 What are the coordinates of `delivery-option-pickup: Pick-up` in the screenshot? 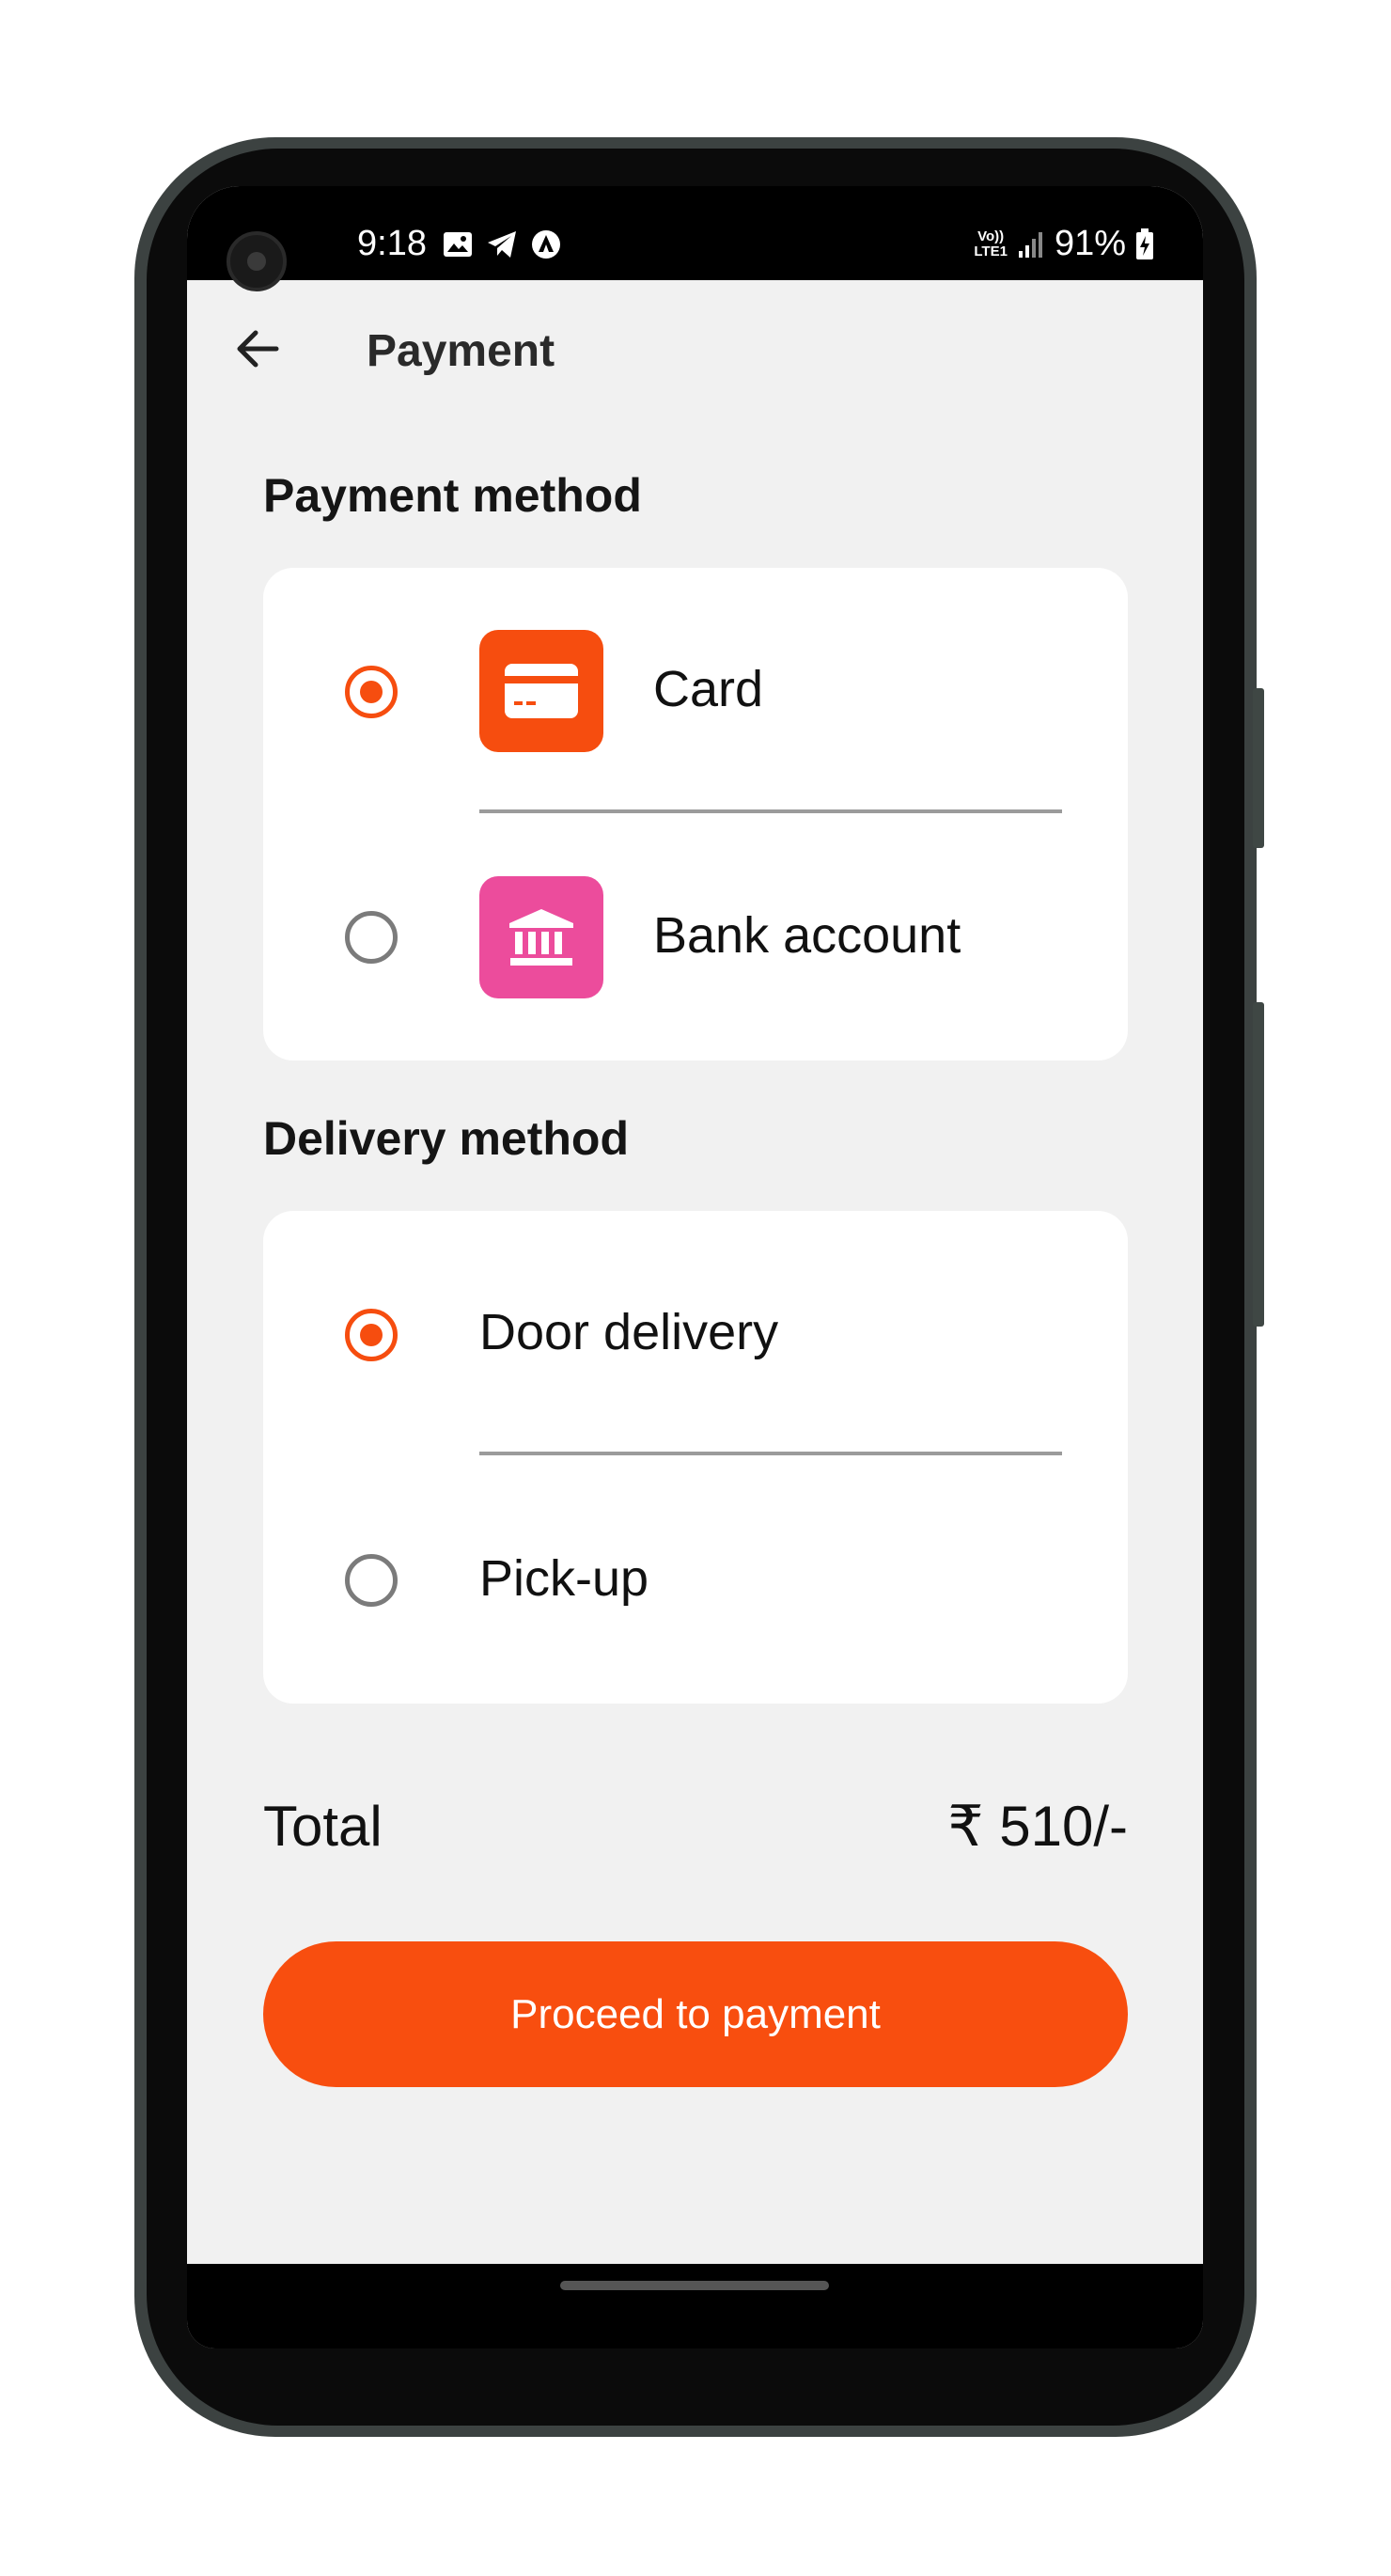 It's located at (696, 1581).